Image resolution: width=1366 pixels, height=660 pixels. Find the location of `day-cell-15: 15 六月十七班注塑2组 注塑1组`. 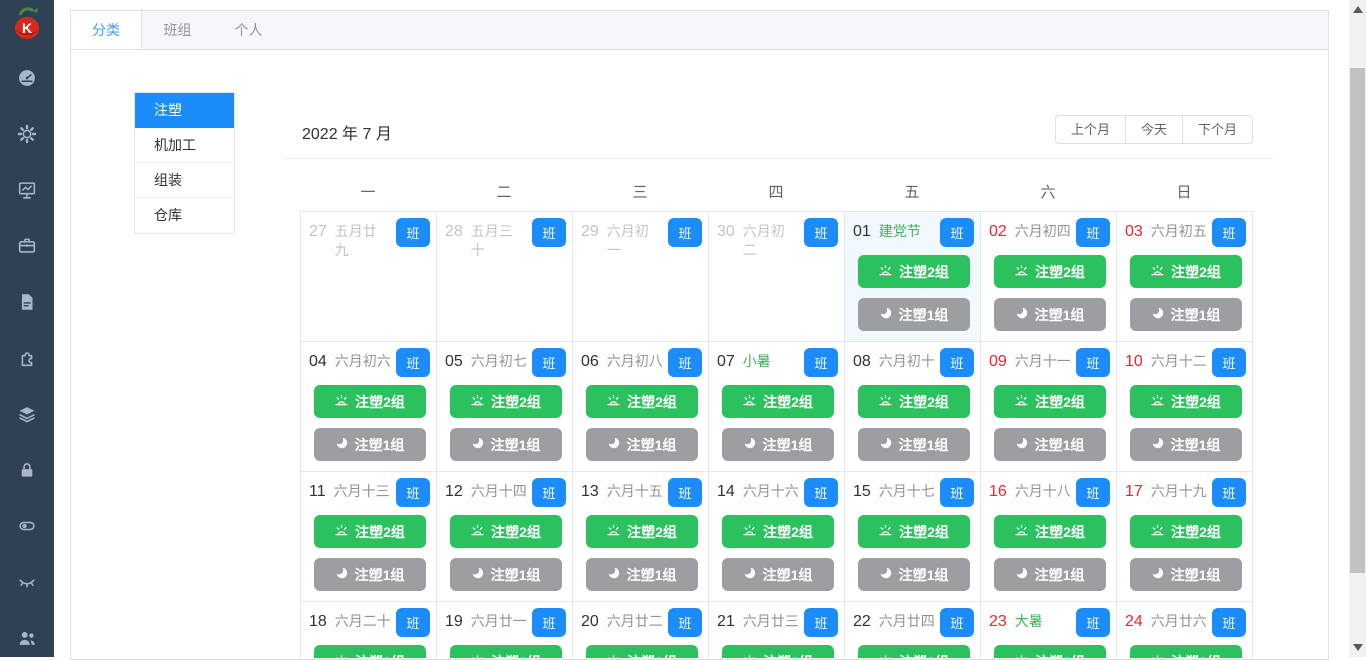

day-cell-15: 15 六月十七班注塑2组 注塑1组 is located at coordinates (913, 537).